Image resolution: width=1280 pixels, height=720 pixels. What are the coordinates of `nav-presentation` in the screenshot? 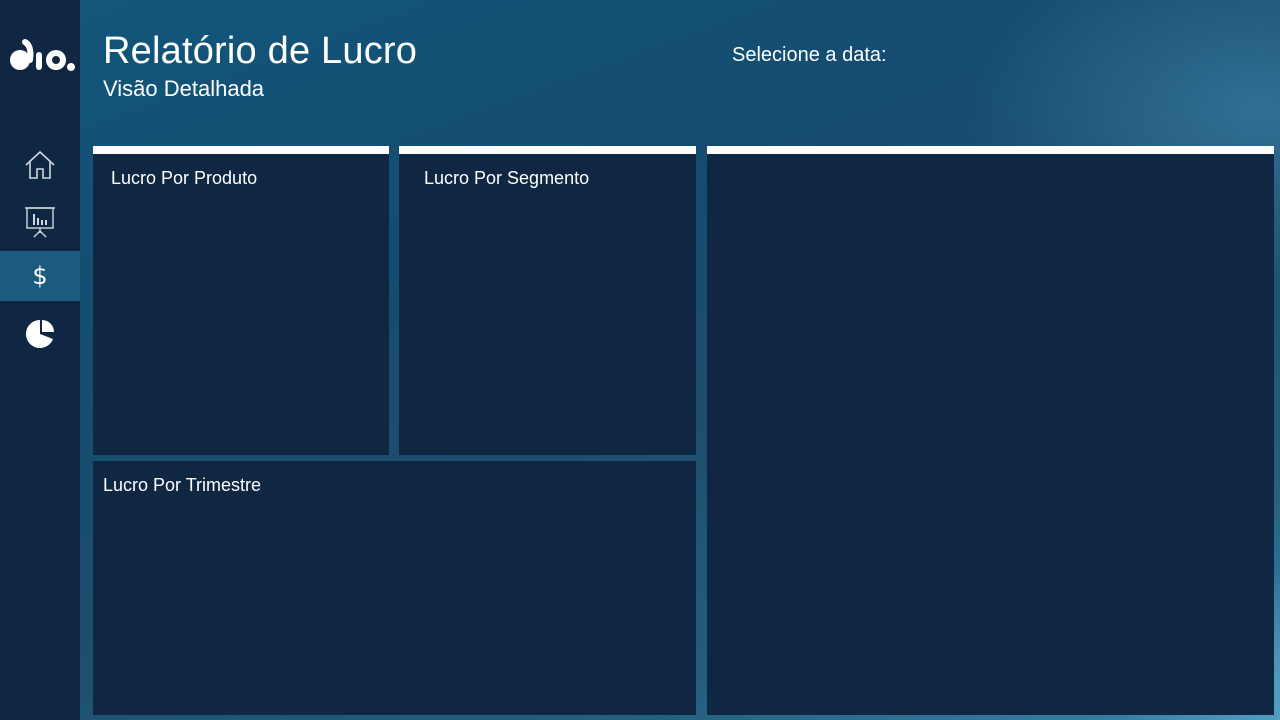 It's located at (40, 222).